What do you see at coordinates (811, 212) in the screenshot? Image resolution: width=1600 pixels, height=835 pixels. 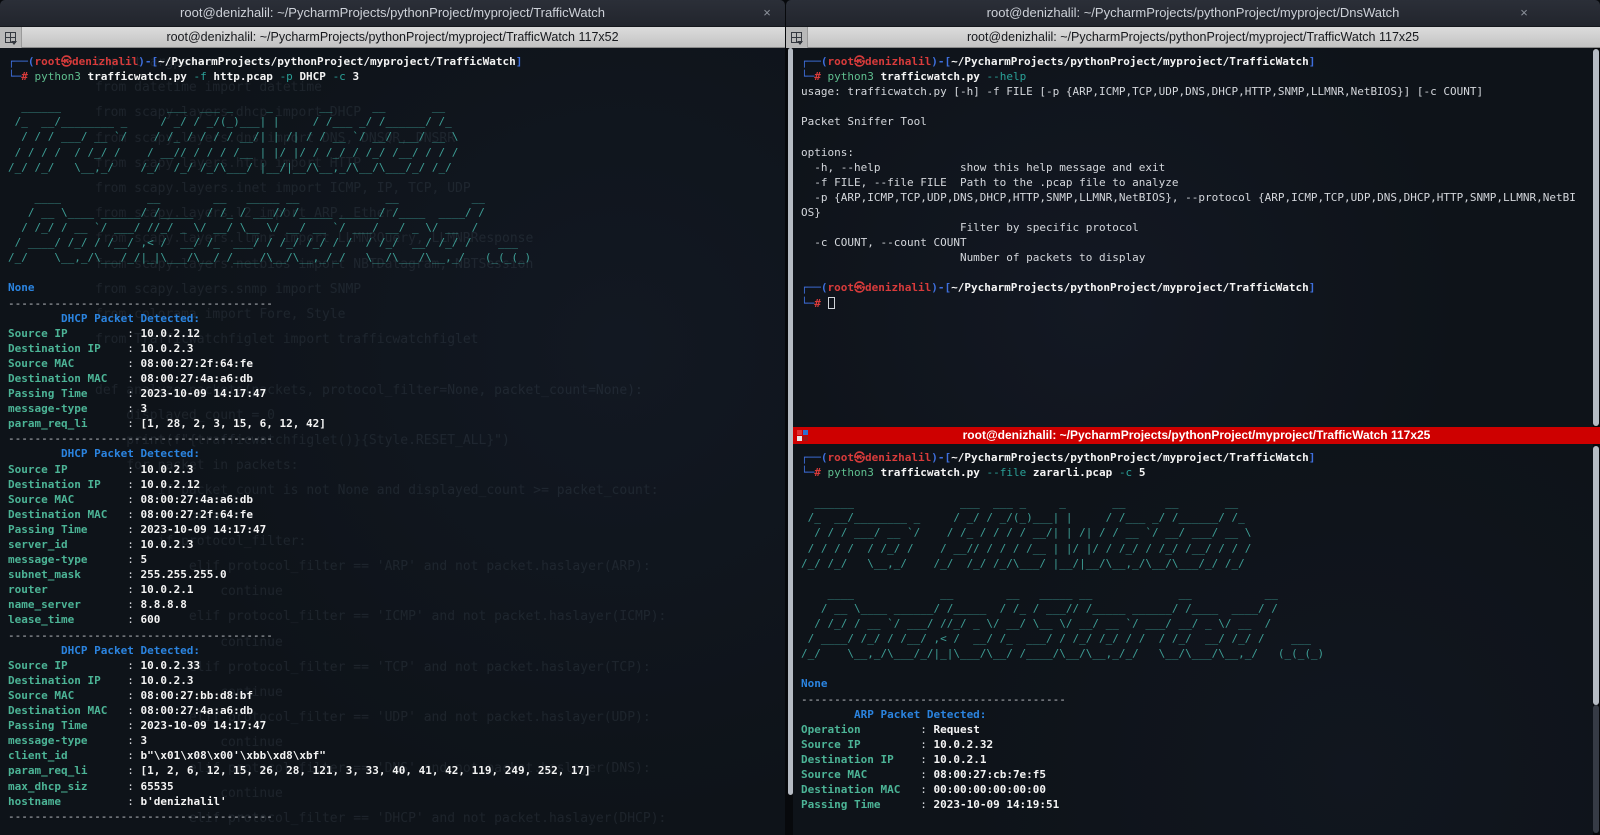 I see `terminal-line: OS}` at bounding box center [811, 212].